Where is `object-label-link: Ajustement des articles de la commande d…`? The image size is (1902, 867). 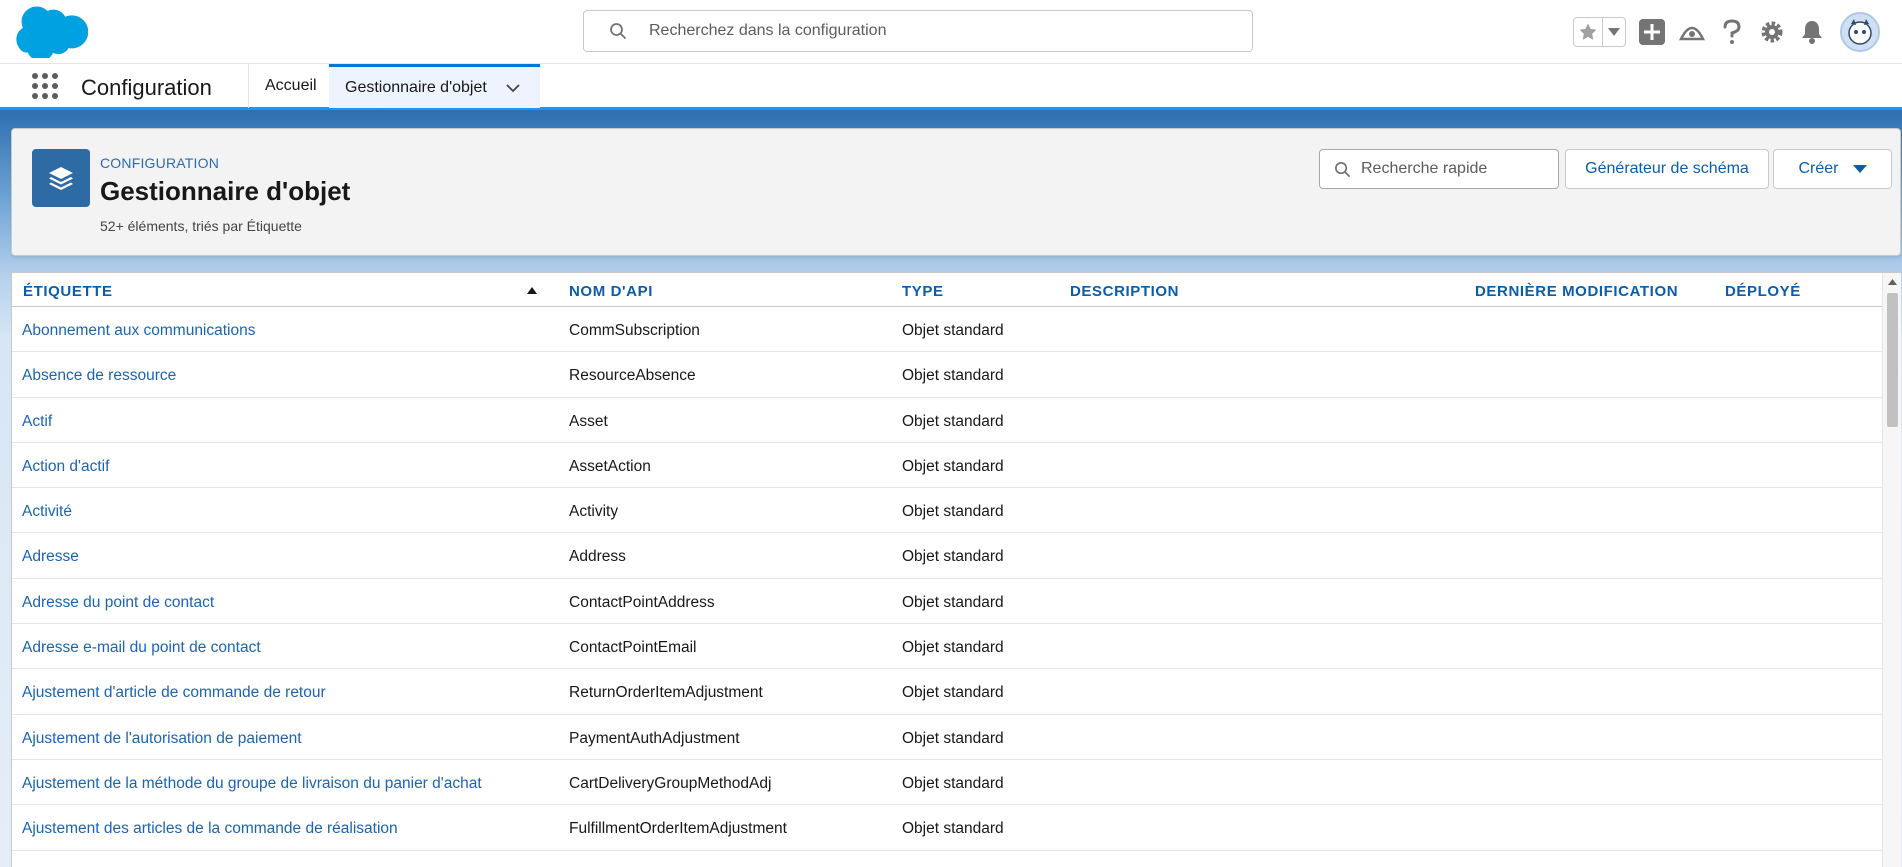 object-label-link: Ajustement des articles de la commande d… is located at coordinates (210, 829).